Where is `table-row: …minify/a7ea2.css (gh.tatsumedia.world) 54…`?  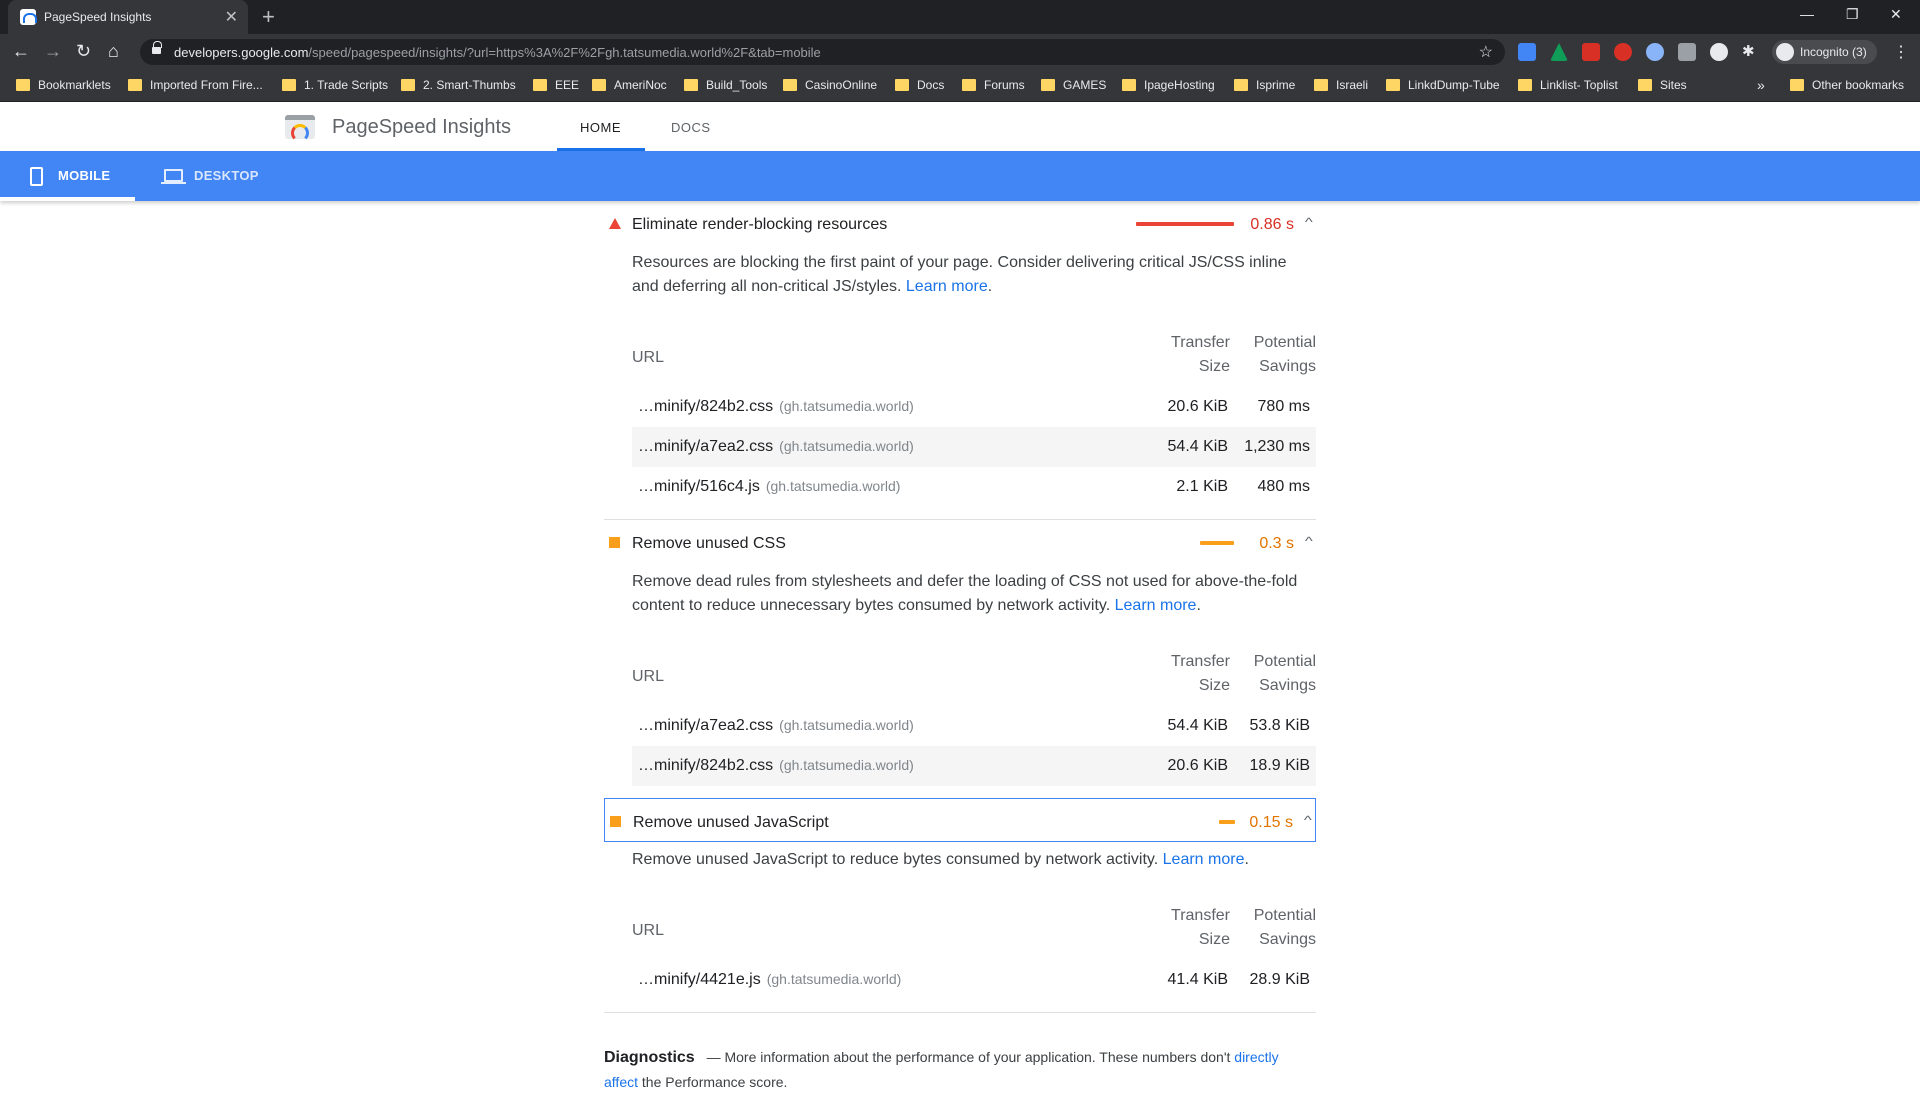 table-row: …minify/a7ea2.css (gh.tatsumedia.world) 54… is located at coordinates (974, 726).